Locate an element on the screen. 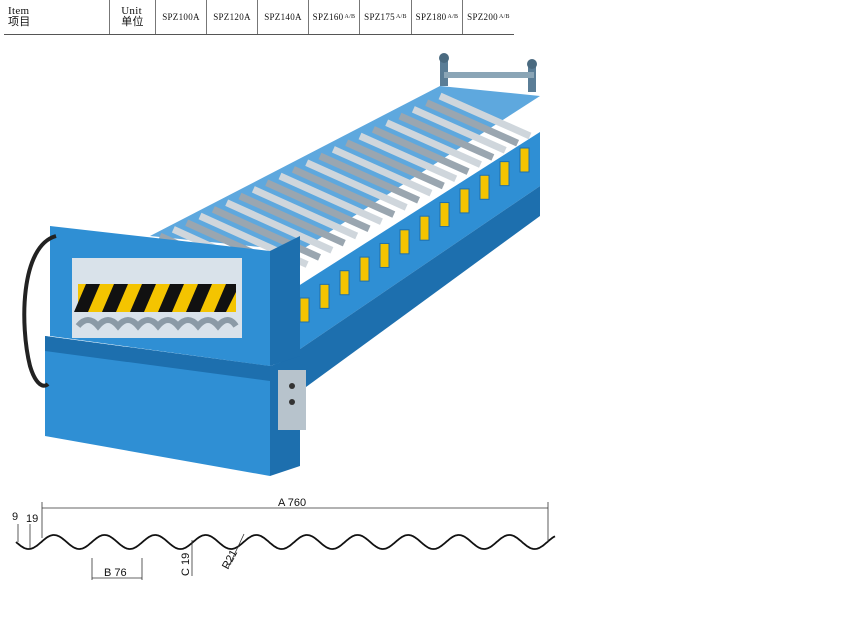 This screenshot has width=865, height=644. model-name: SPZ100A is located at coordinates (181, 17).